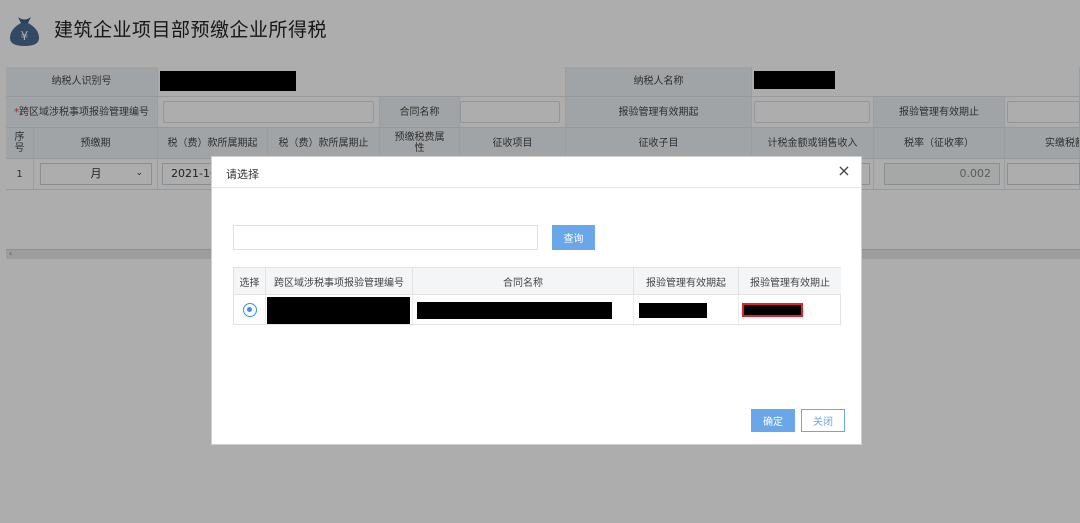  Describe the element at coordinates (339, 281) in the screenshot. I see `col-cross-region-no: 跨区域涉税事项报验管理编号` at that location.